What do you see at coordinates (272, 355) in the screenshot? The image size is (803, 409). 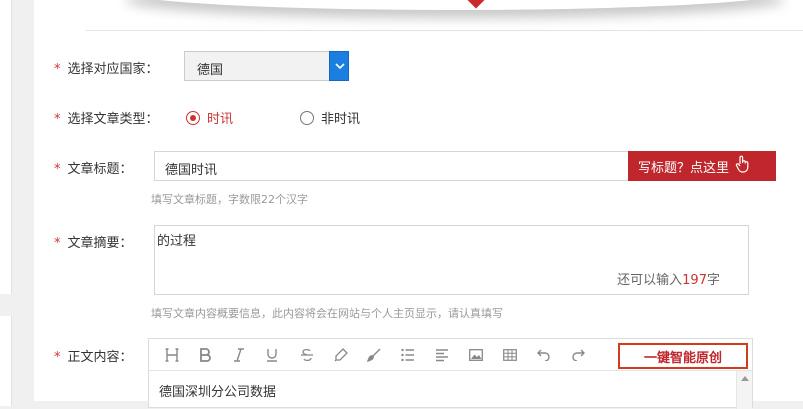 I see `underline-icon` at bounding box center [272, 355].